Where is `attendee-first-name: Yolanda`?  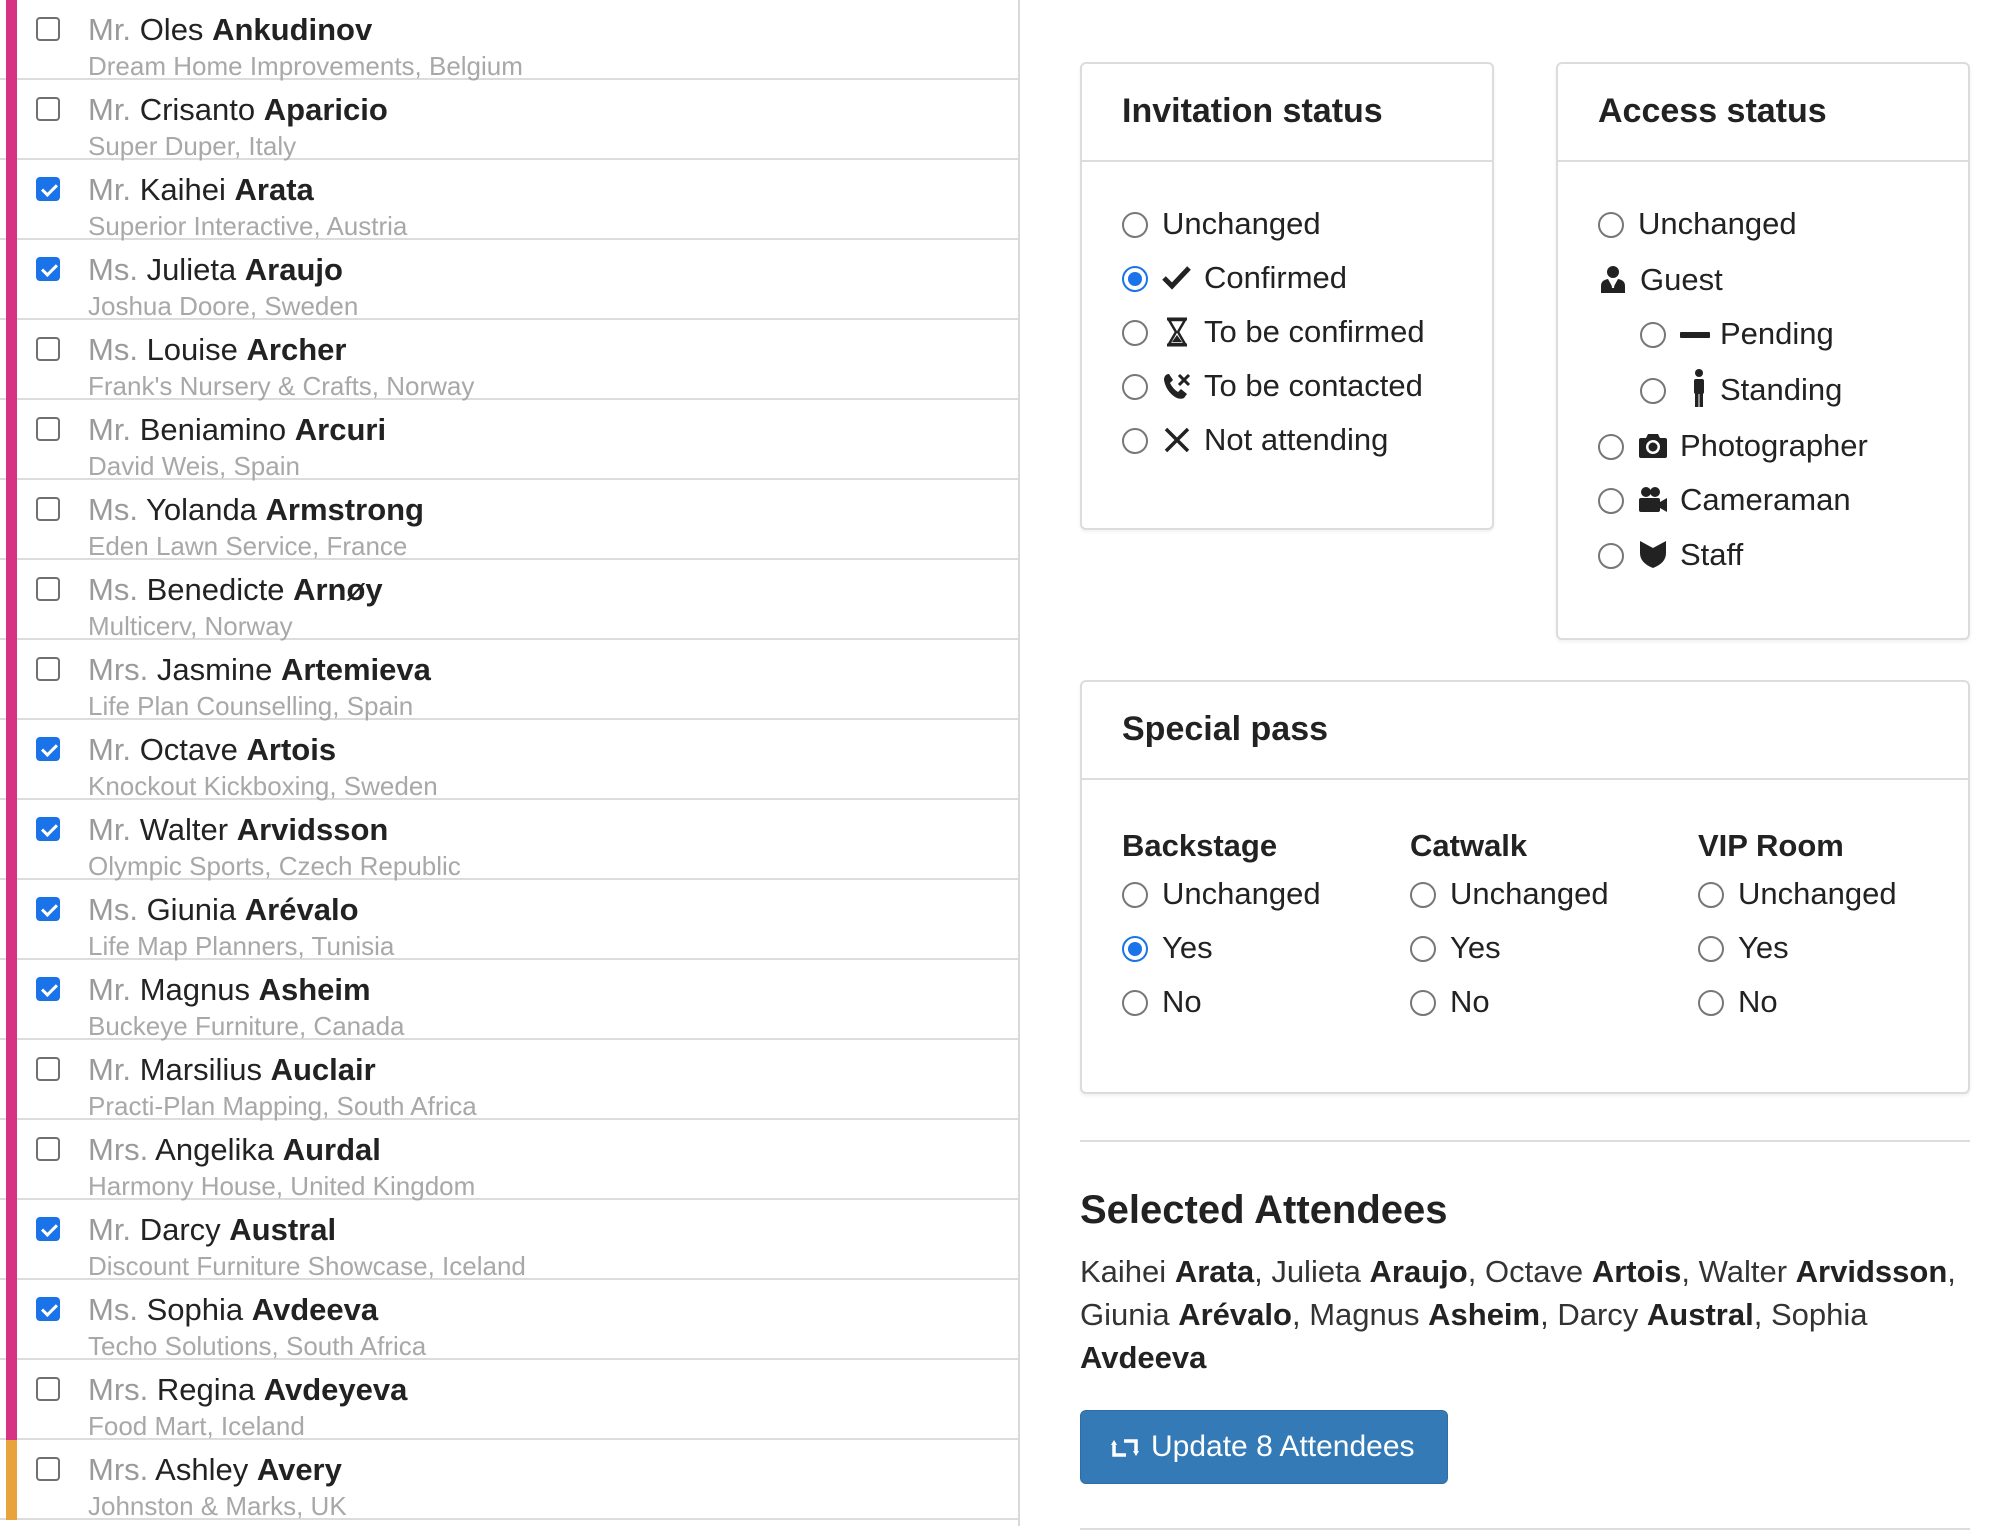
attendee-first-name: Yolanda is located at coordinates (201, 509).